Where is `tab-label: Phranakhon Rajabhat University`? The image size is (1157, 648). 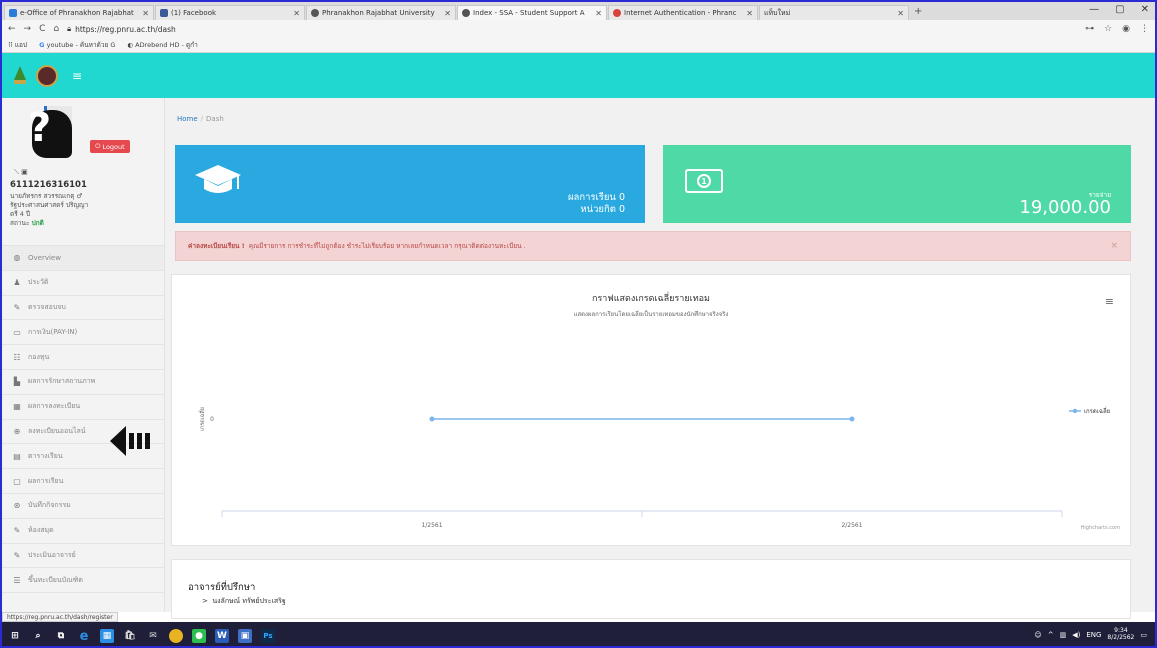 tab-label: Phranakhon Rajabhat University is located at coordinates (378, 13).